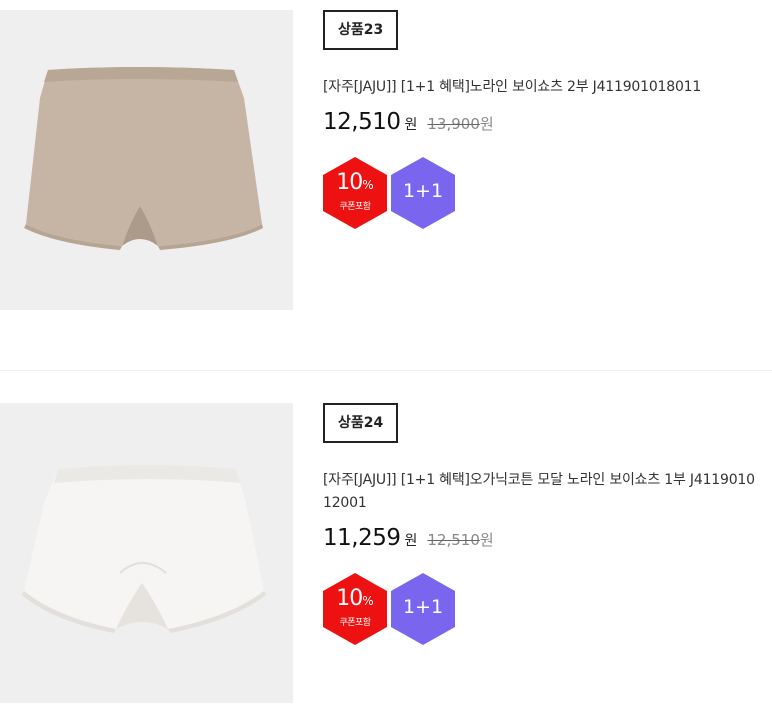  I want to click on product-divider, so click(386, 370).